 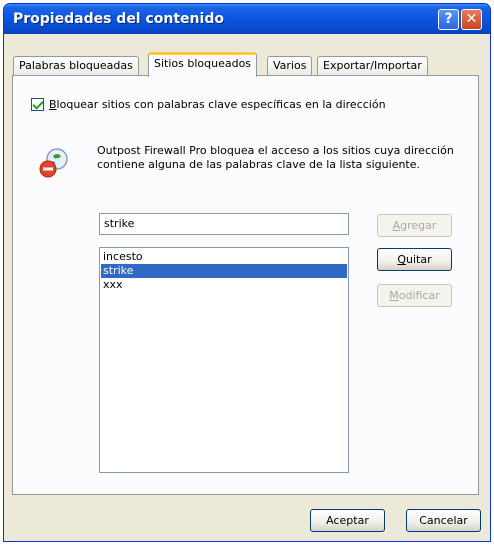 I want to click on close-icon: ✕, so click(x=471, y=19).